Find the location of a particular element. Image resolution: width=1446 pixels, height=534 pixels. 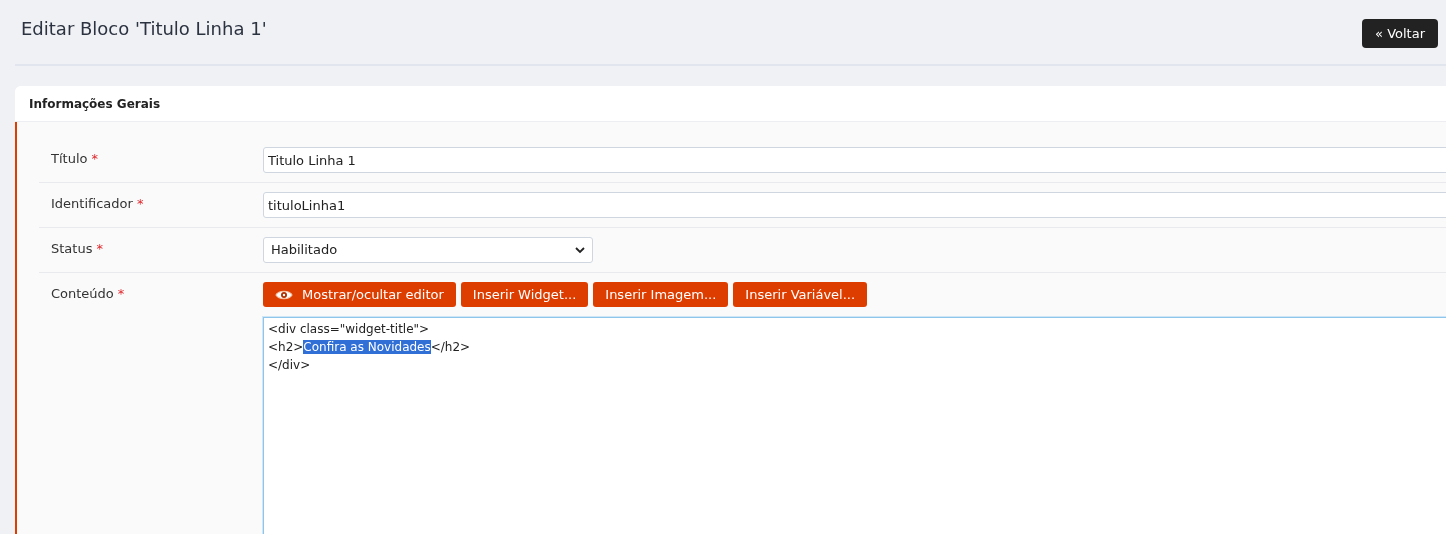

text-input: tituloLinha1 is located at coordinates (854, 205).